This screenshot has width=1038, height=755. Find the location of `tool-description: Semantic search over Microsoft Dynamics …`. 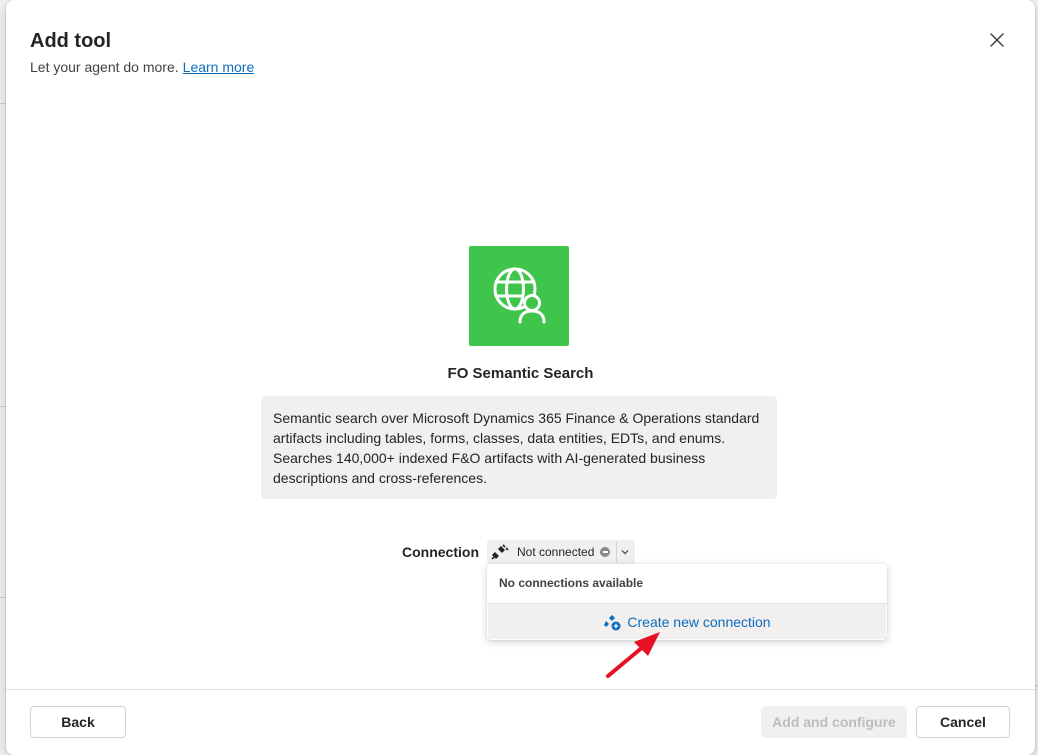

tool-description: Semantic search over Microsoft Dynamics … is located at coordinates (519, 447).